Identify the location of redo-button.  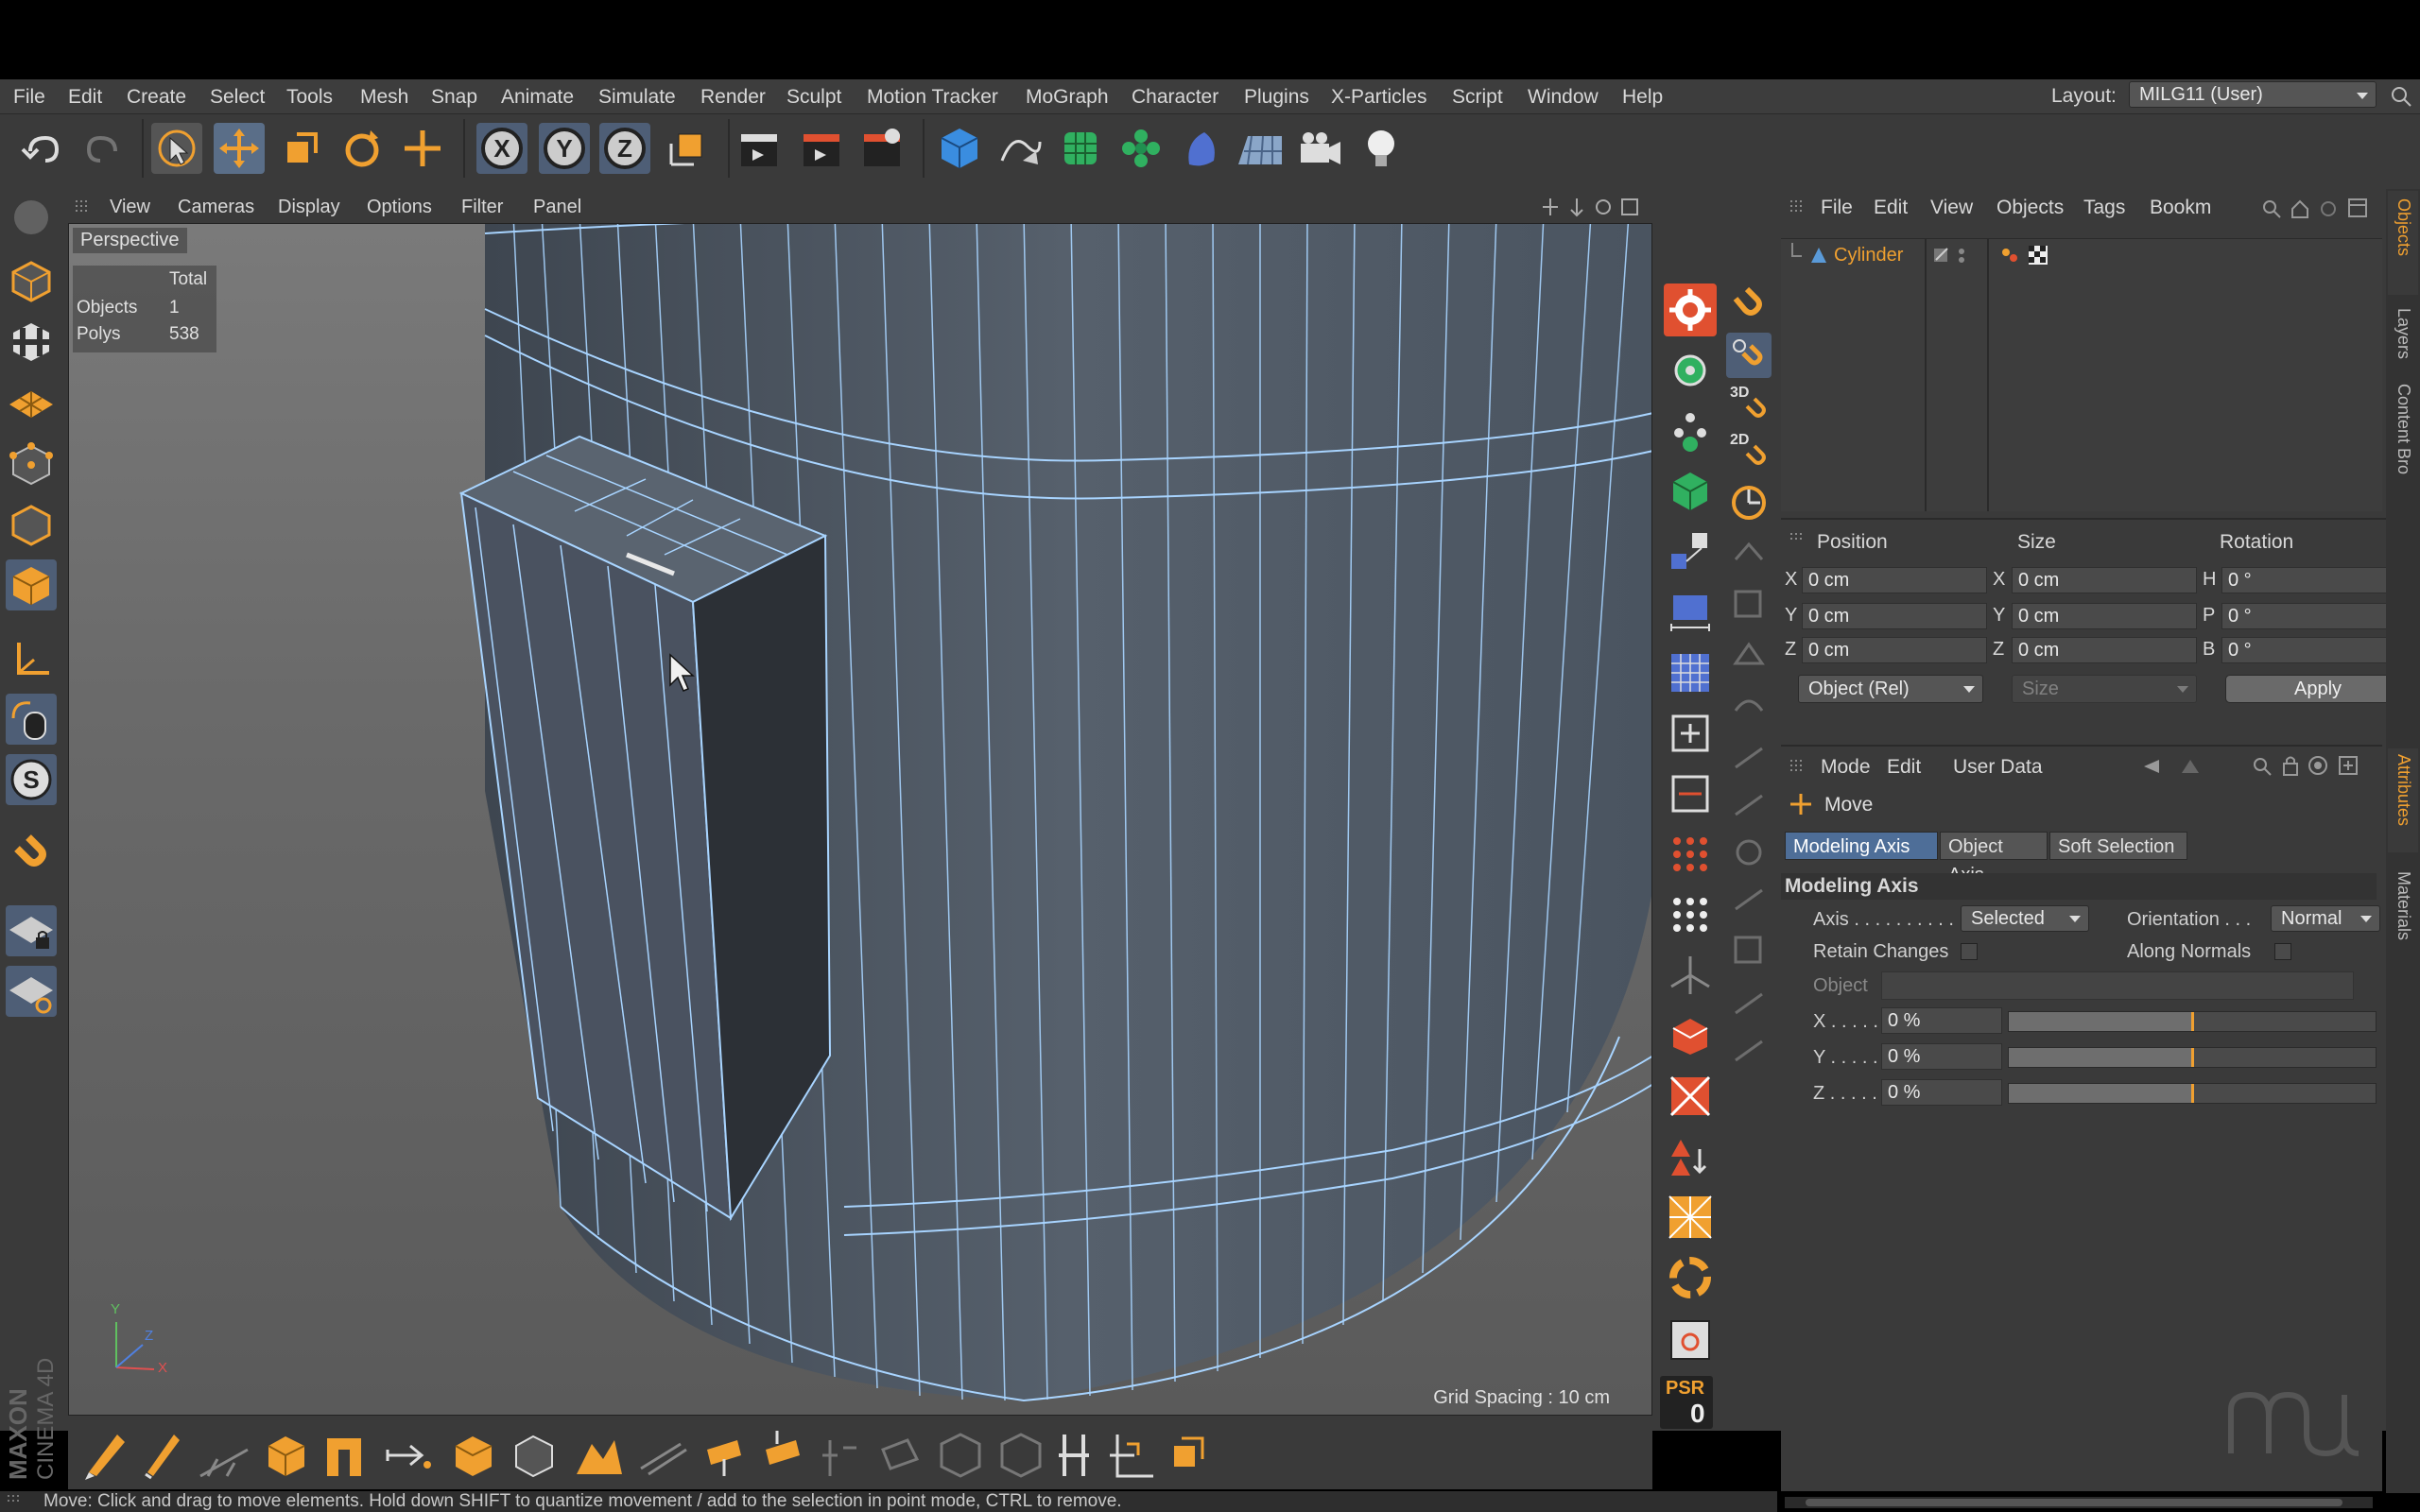
(103, 148).